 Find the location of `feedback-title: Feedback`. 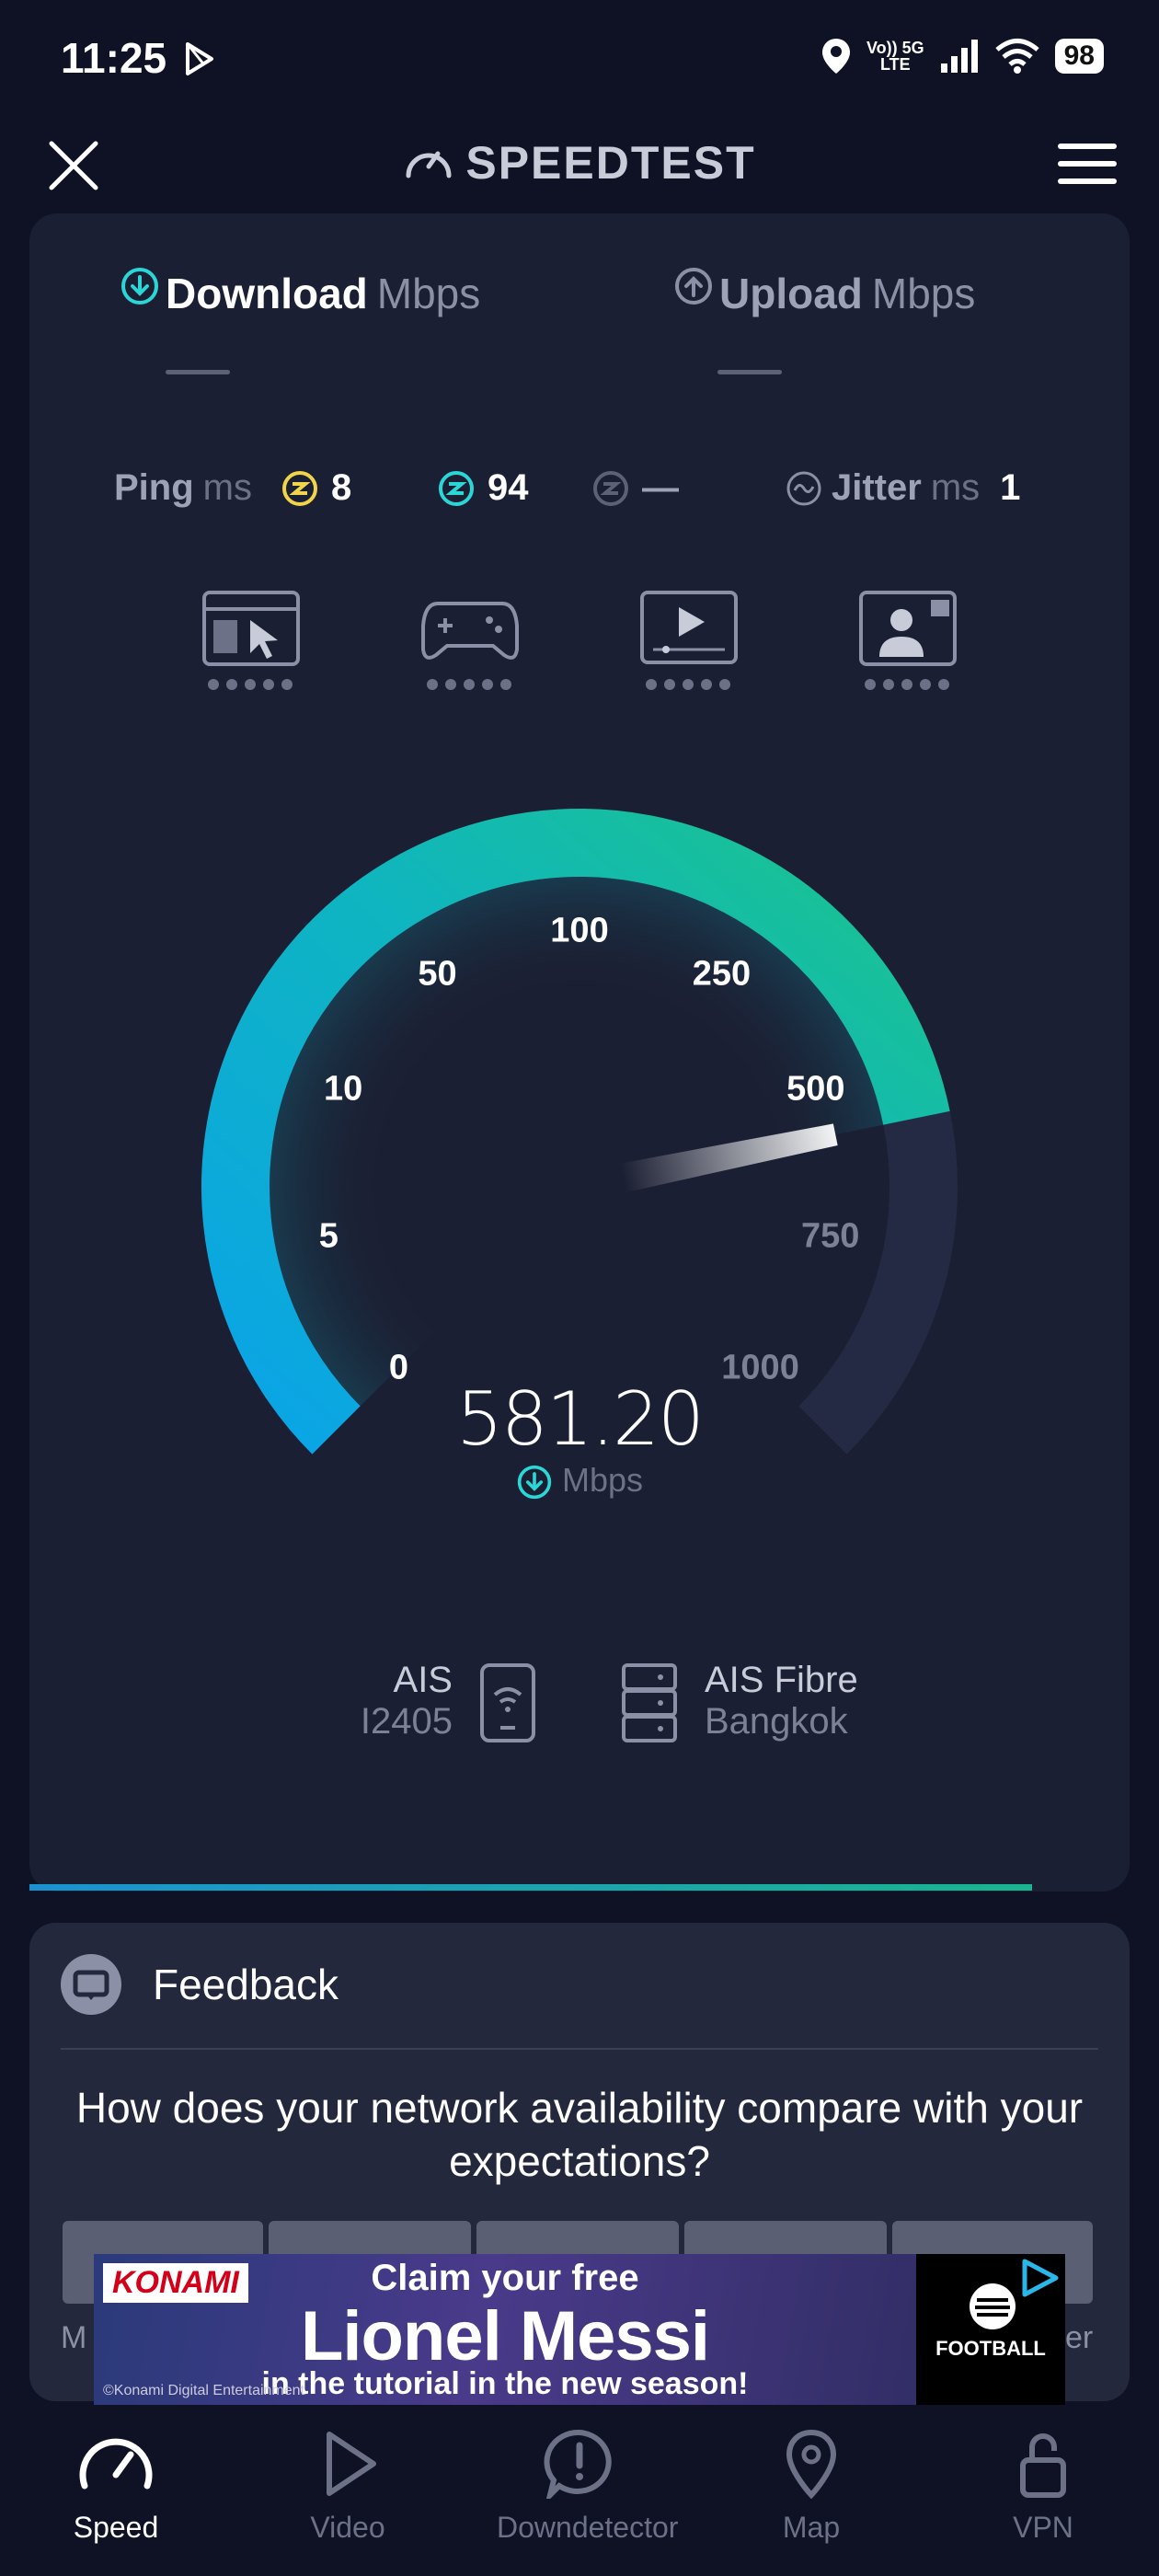

feedback-title: Feedback is located at coordinates (246, 1984).